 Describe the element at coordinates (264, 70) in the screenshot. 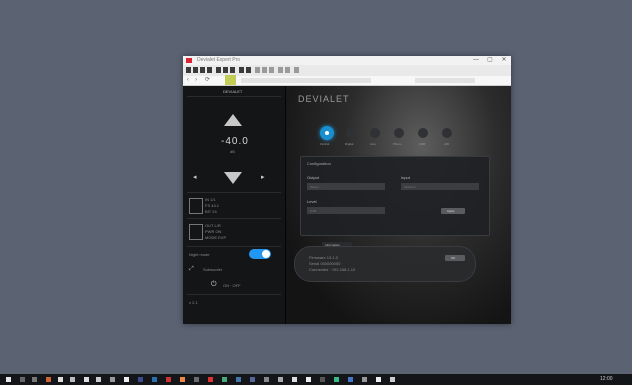

I see `find-icon` at that location.